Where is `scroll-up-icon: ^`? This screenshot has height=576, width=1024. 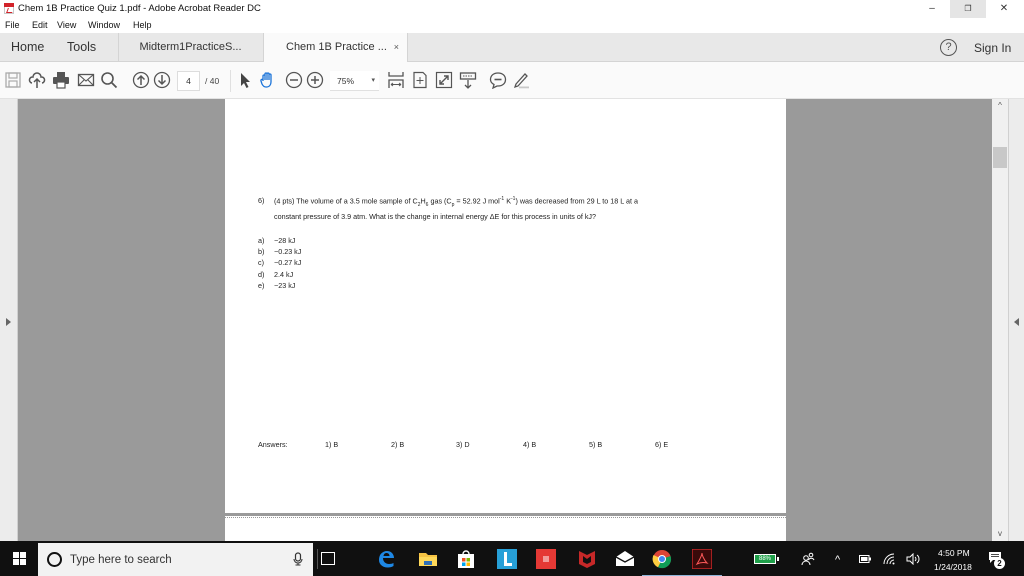 scroll-up-icon: ^ is located at coordinates (1000, 105).